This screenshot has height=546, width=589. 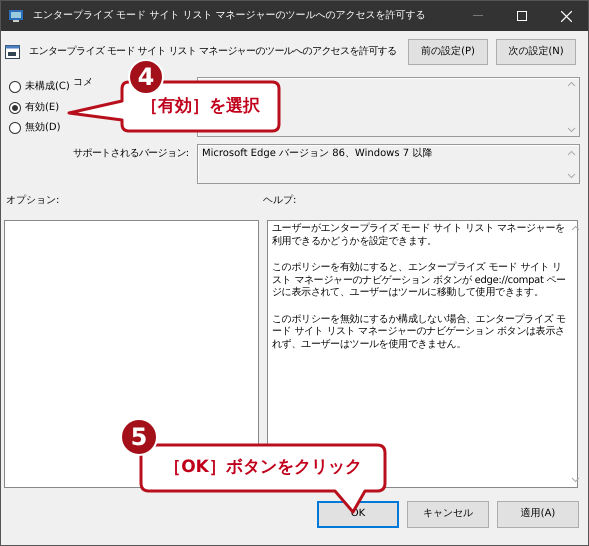 What do you see at coordinates (229, 16) in the screenshot?
I see `window-title: エンタープライズ モード サイト リスト マネージャーのツールへのアクセスを許可する` at bounding box center [229, 16].